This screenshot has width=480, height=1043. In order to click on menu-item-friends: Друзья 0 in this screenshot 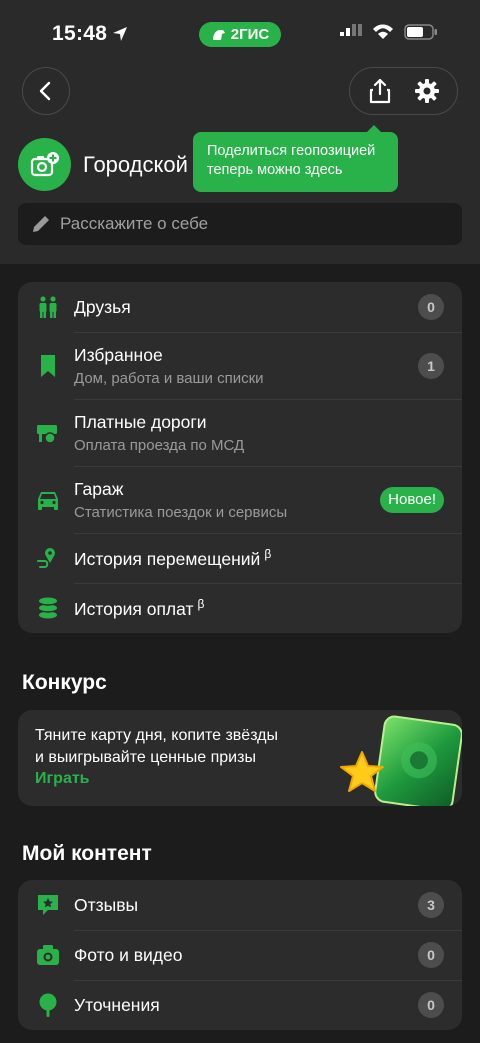, I will do `click(240, 307)`.